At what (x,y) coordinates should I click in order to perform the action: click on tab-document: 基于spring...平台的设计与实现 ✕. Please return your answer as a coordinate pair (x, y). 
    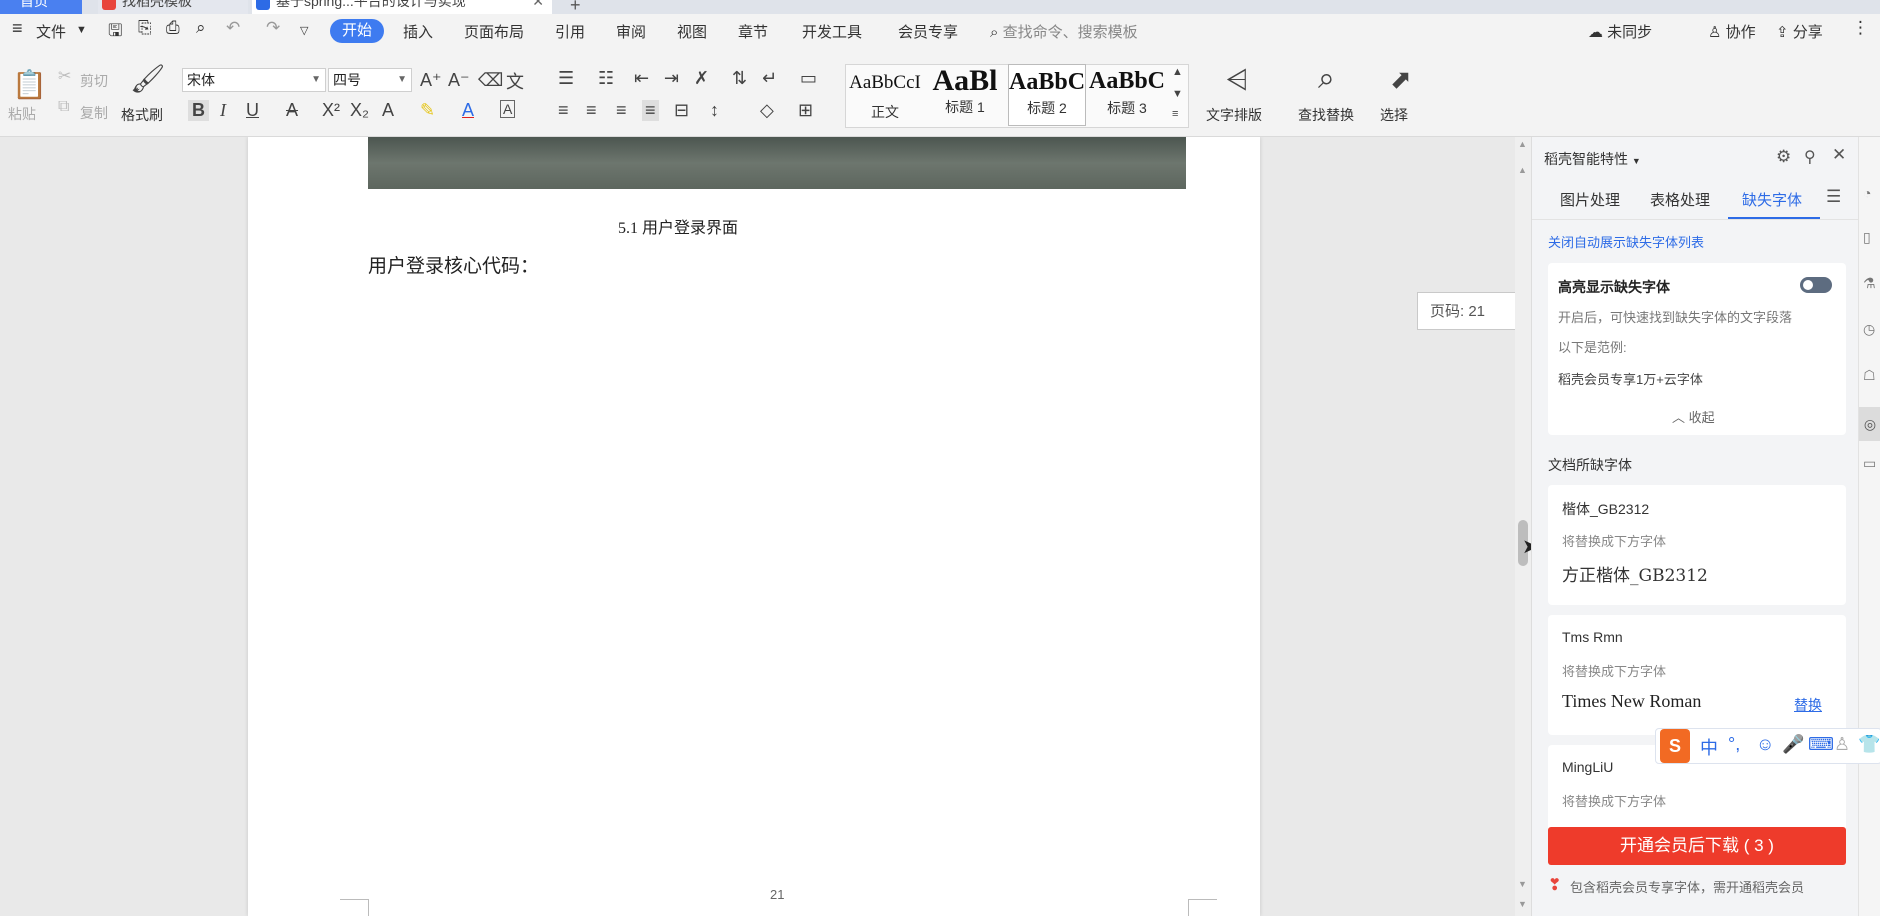
    Looking at the image, I should click on (402, 7).